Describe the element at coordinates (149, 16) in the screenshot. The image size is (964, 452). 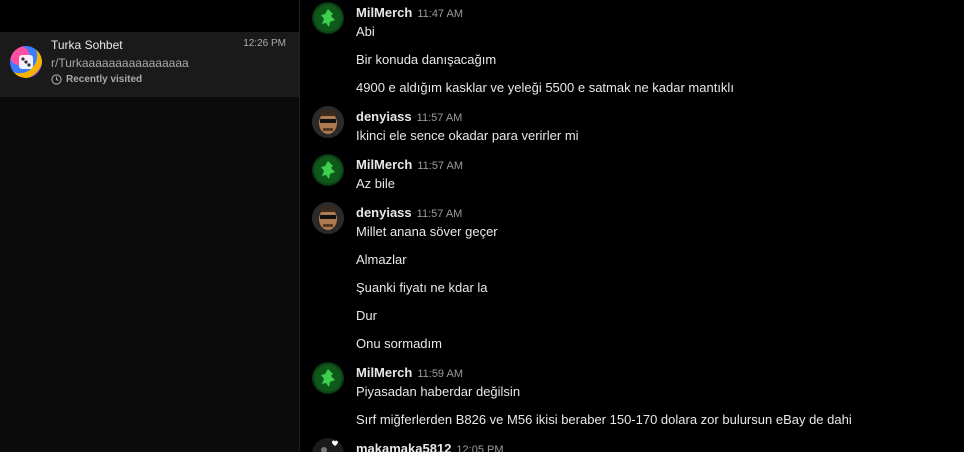
I see `sidebar-header` at that location.